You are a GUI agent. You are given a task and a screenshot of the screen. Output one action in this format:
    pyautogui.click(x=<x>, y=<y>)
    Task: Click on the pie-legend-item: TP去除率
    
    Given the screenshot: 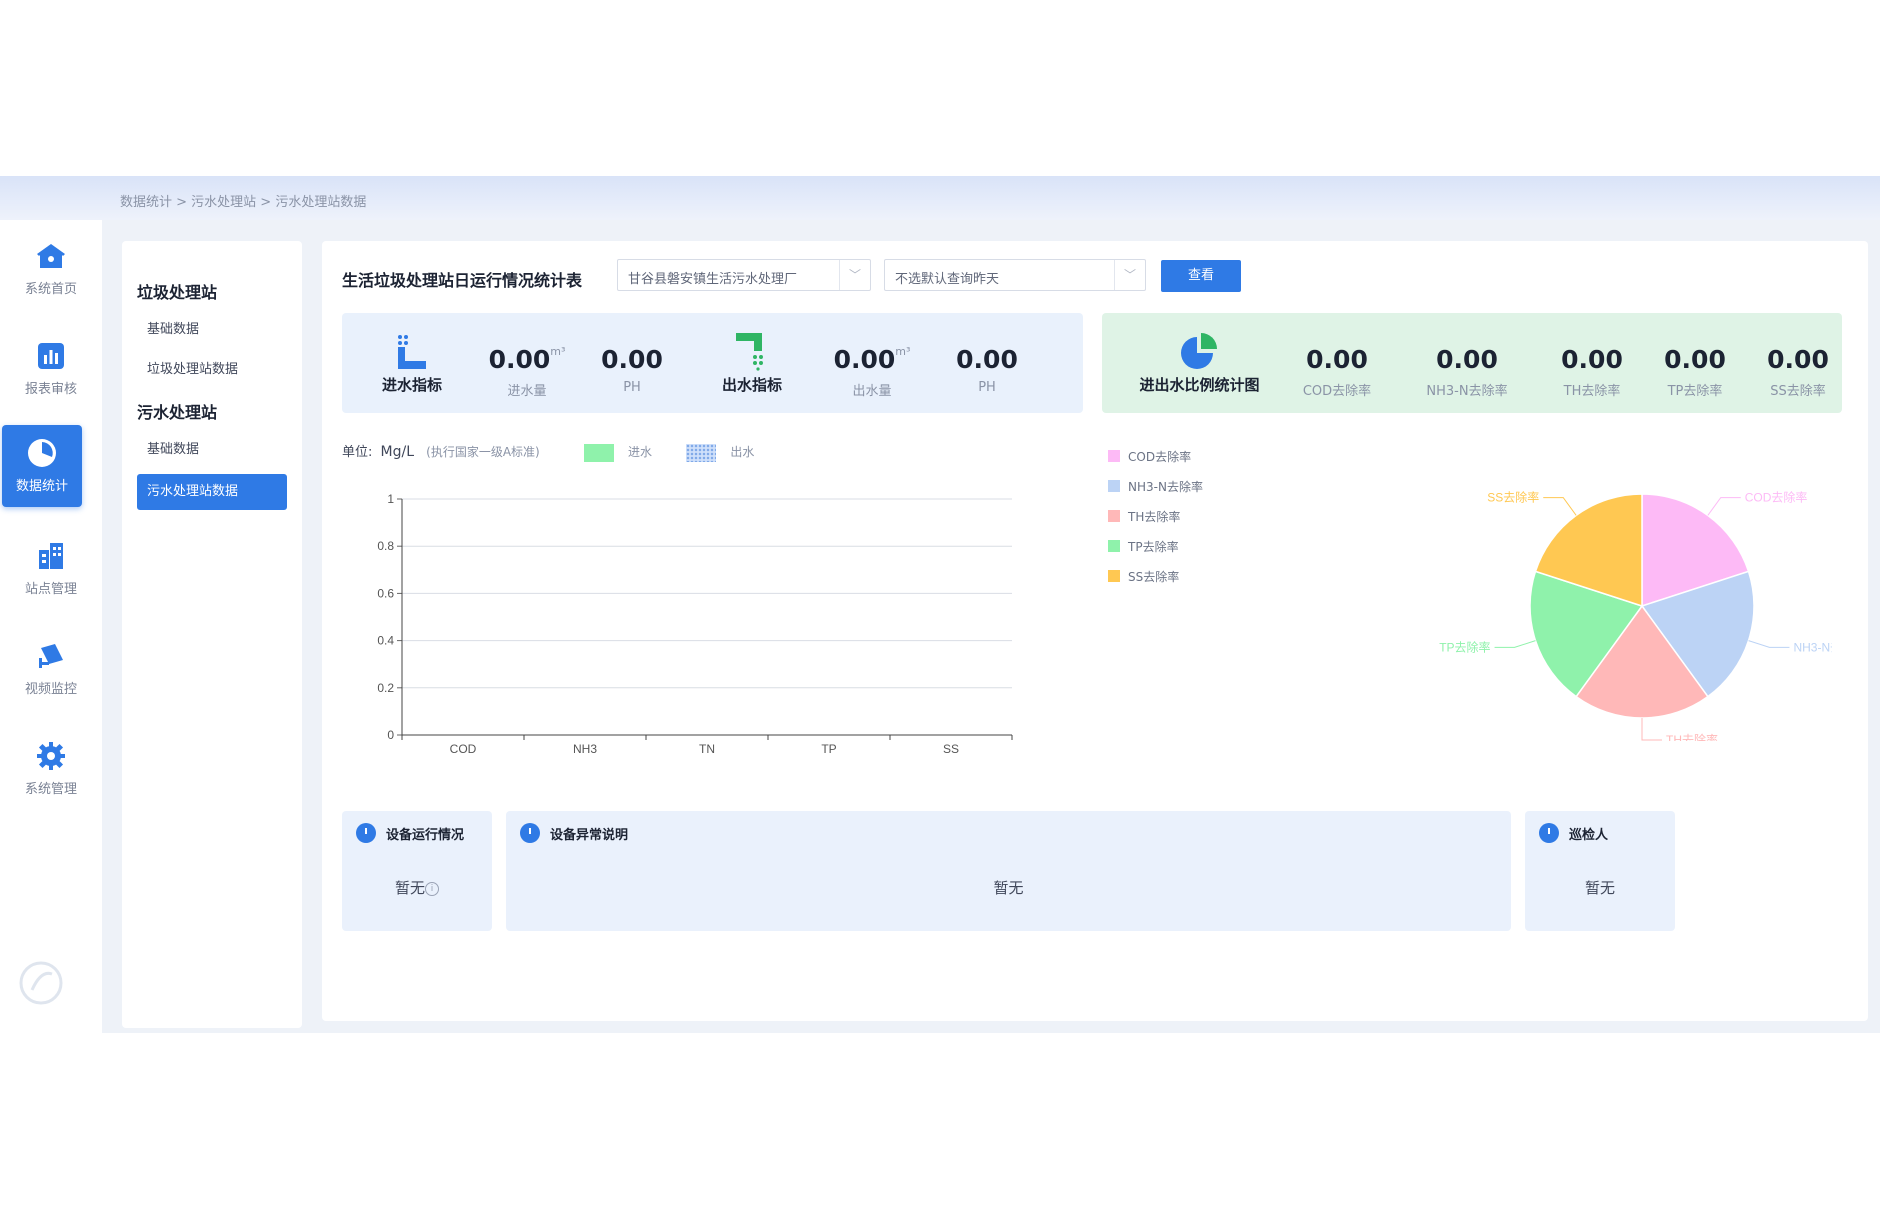 What is the action you would take?
    pyautogui.click(x=1155, y=546)
    